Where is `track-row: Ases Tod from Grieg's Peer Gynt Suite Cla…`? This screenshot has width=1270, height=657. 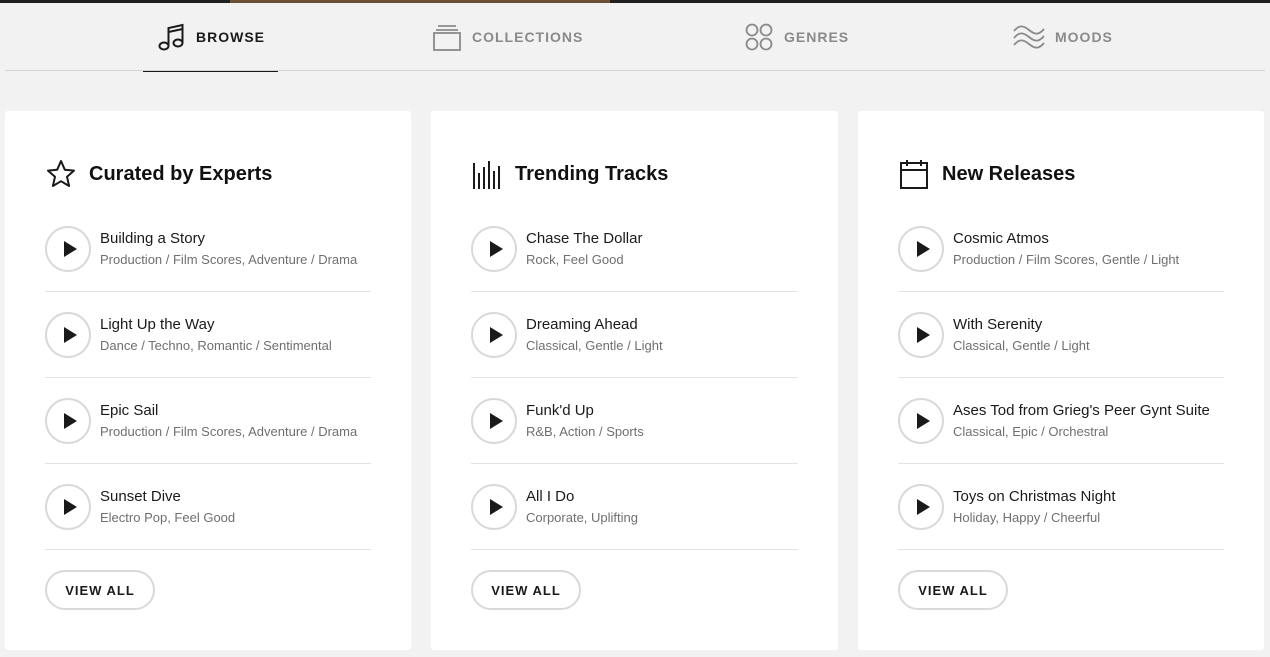 track-row: Ases Tod from Grieg's Peer Gynt Suite Cla… is located at coordinates (1061, 421).